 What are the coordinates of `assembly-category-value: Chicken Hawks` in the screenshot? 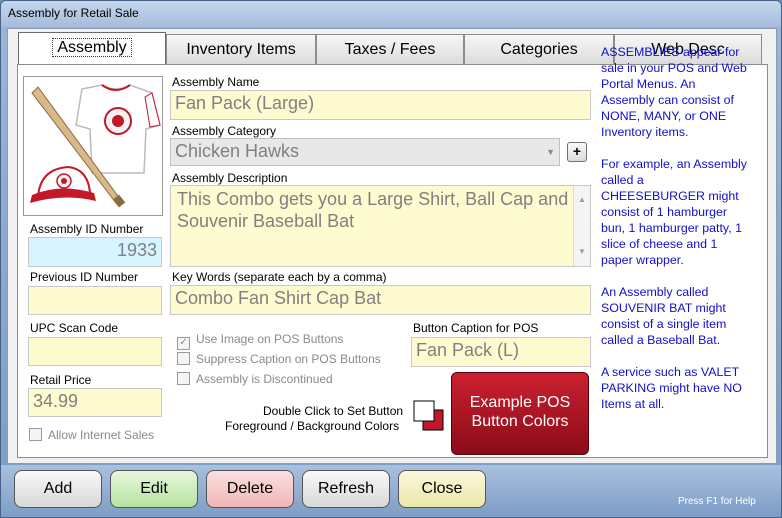 It's located at (237, 151).